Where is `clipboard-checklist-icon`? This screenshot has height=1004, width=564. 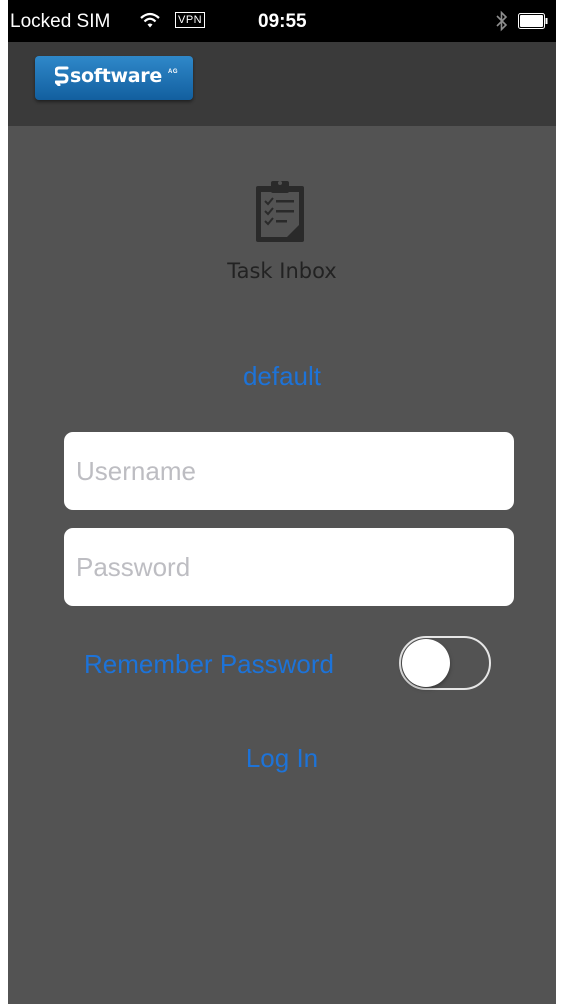
clipboard-checklist-icon is located at coordinates (280, 211).